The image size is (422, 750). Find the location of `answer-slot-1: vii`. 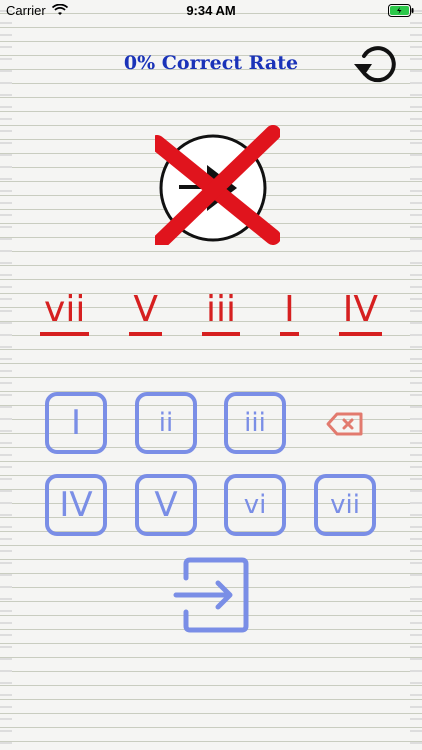

answer-slot-1: vii is located at coordinates (65, 312).